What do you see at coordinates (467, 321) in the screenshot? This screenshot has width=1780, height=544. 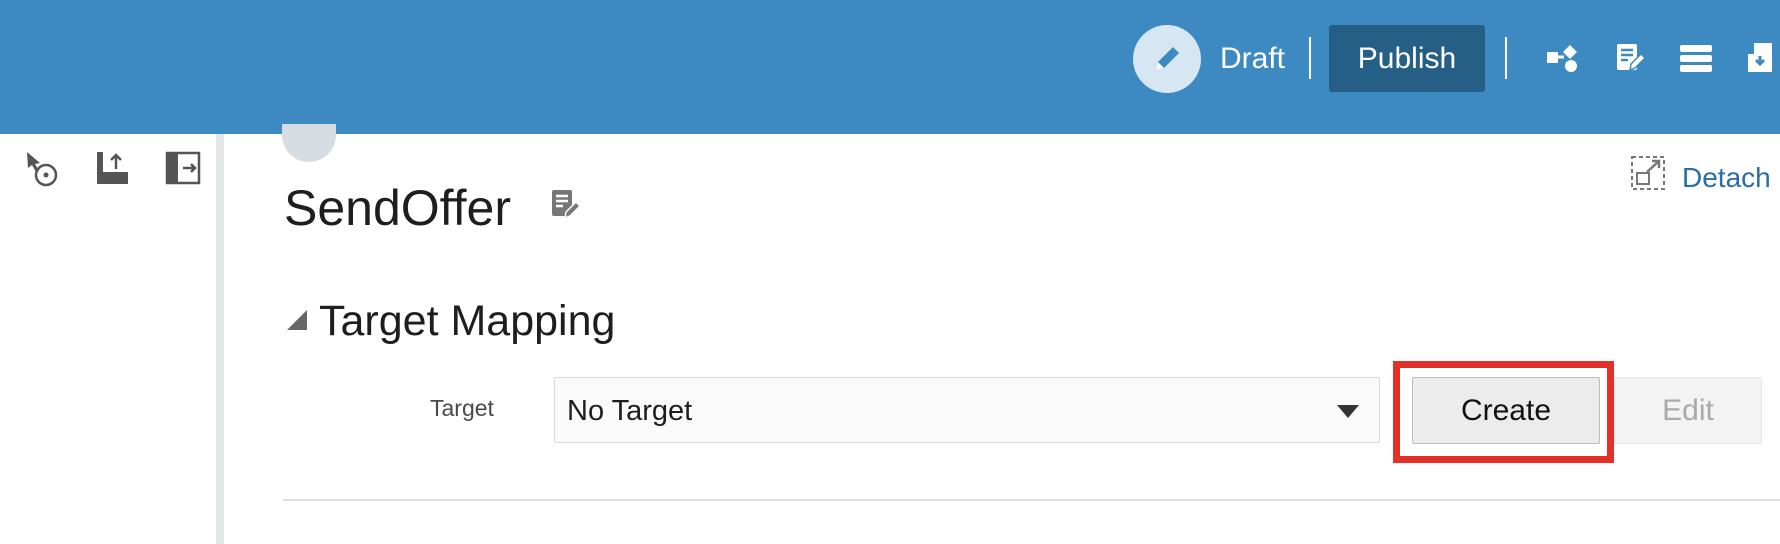 I see `section-title: Target Mapping` at bounding box center [467, 321].